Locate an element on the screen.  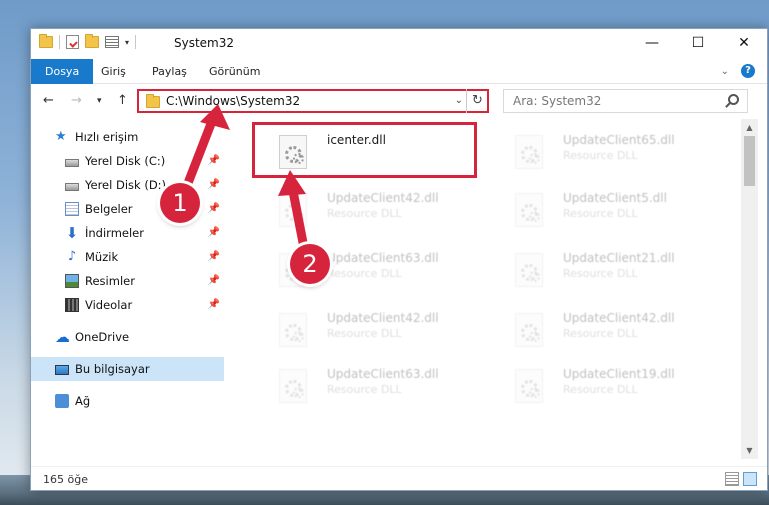
minimize-button: — is located at coordinates (652, 43).